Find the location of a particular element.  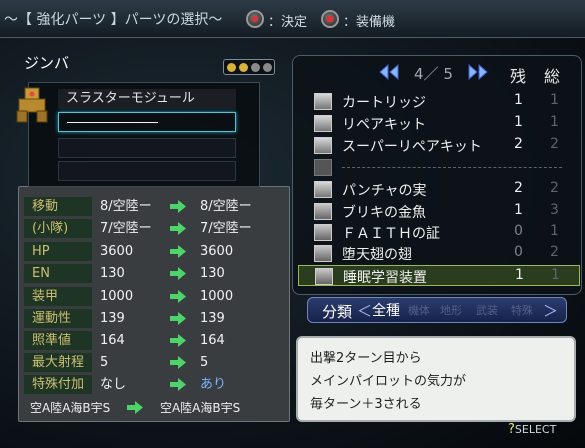

equip-slot-1: スラスターモジュール is located at coordinates (147, 99).